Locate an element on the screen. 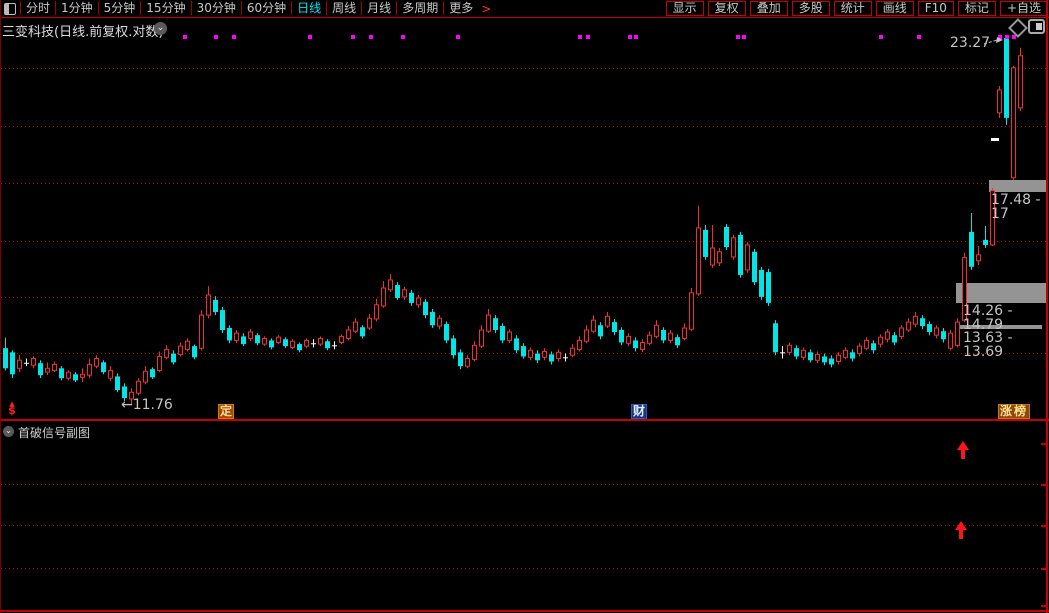 The height and width of the screenshot is (613, 1049). badge-ding: 定 is located at coordinates (226, 411).